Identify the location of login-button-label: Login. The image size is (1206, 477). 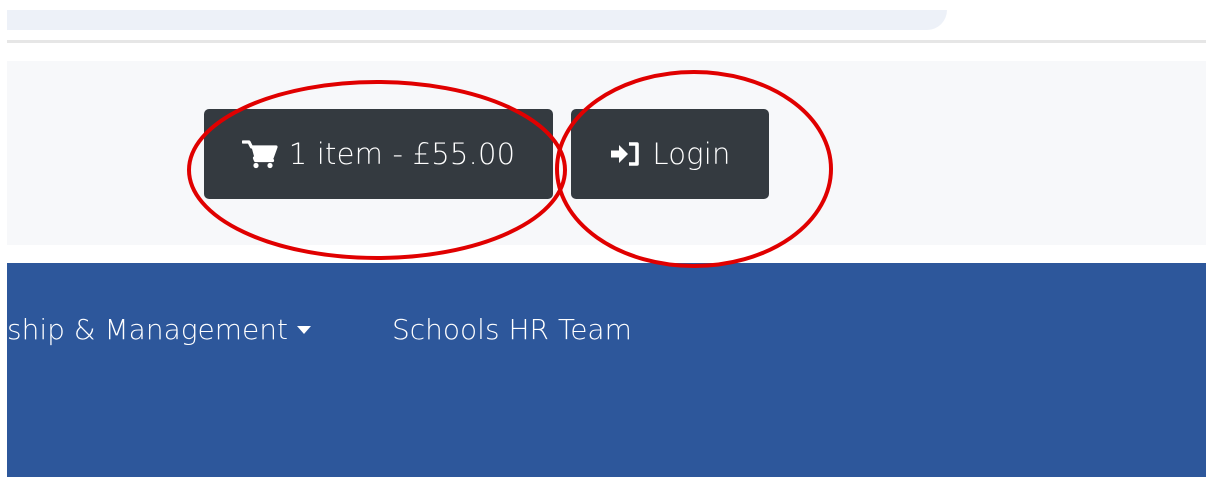
(691, 154).